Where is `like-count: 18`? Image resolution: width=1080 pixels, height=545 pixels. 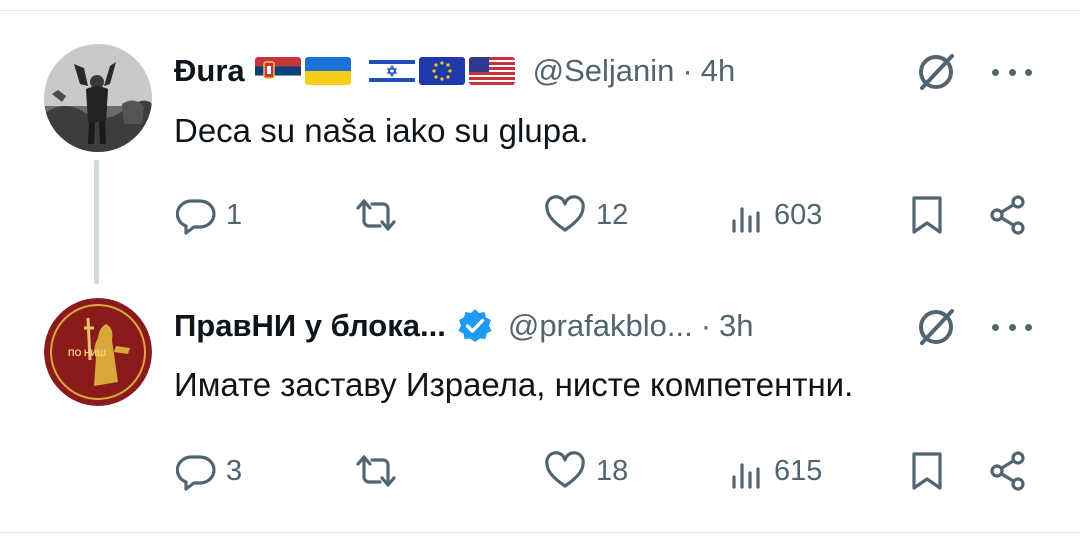
like-count: 18 is located at coordinates (612, 470).